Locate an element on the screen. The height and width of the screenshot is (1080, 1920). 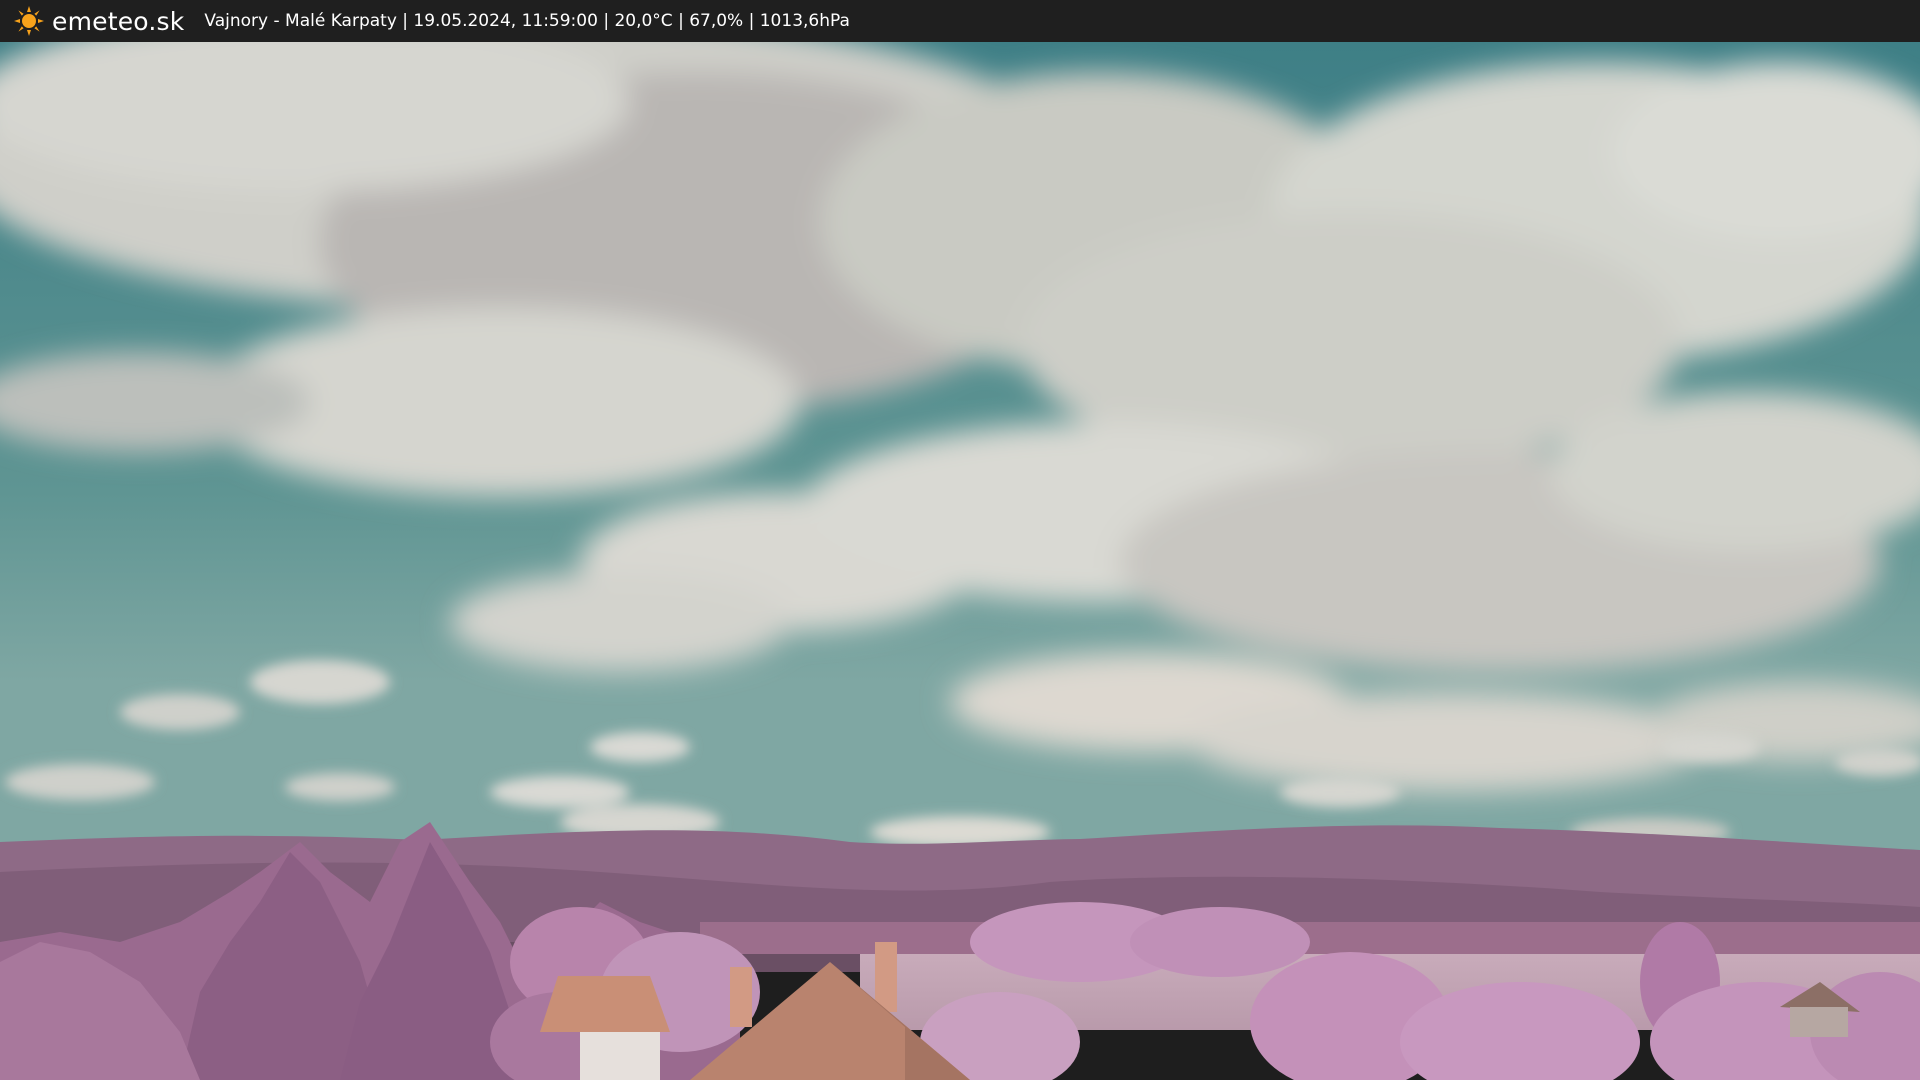
brand-logo: emeteo.sk is located at coordinates (99, 21).